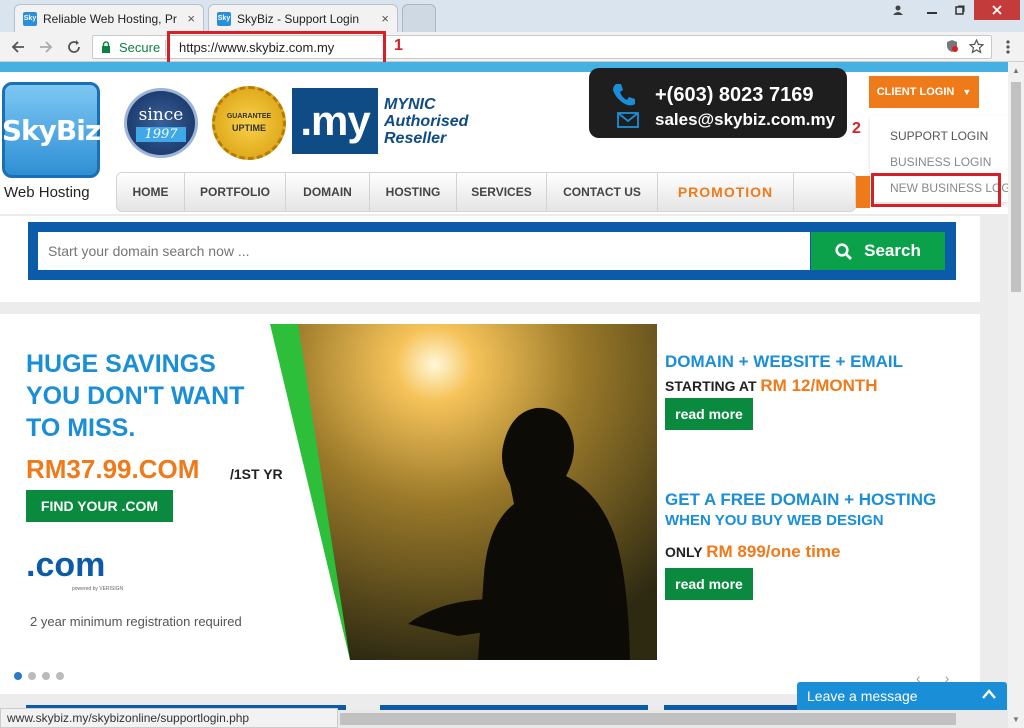  Describe the element at coordinates (248, 128) in the screenshot. I see `guarantee-sub: UPTIME` at that location.